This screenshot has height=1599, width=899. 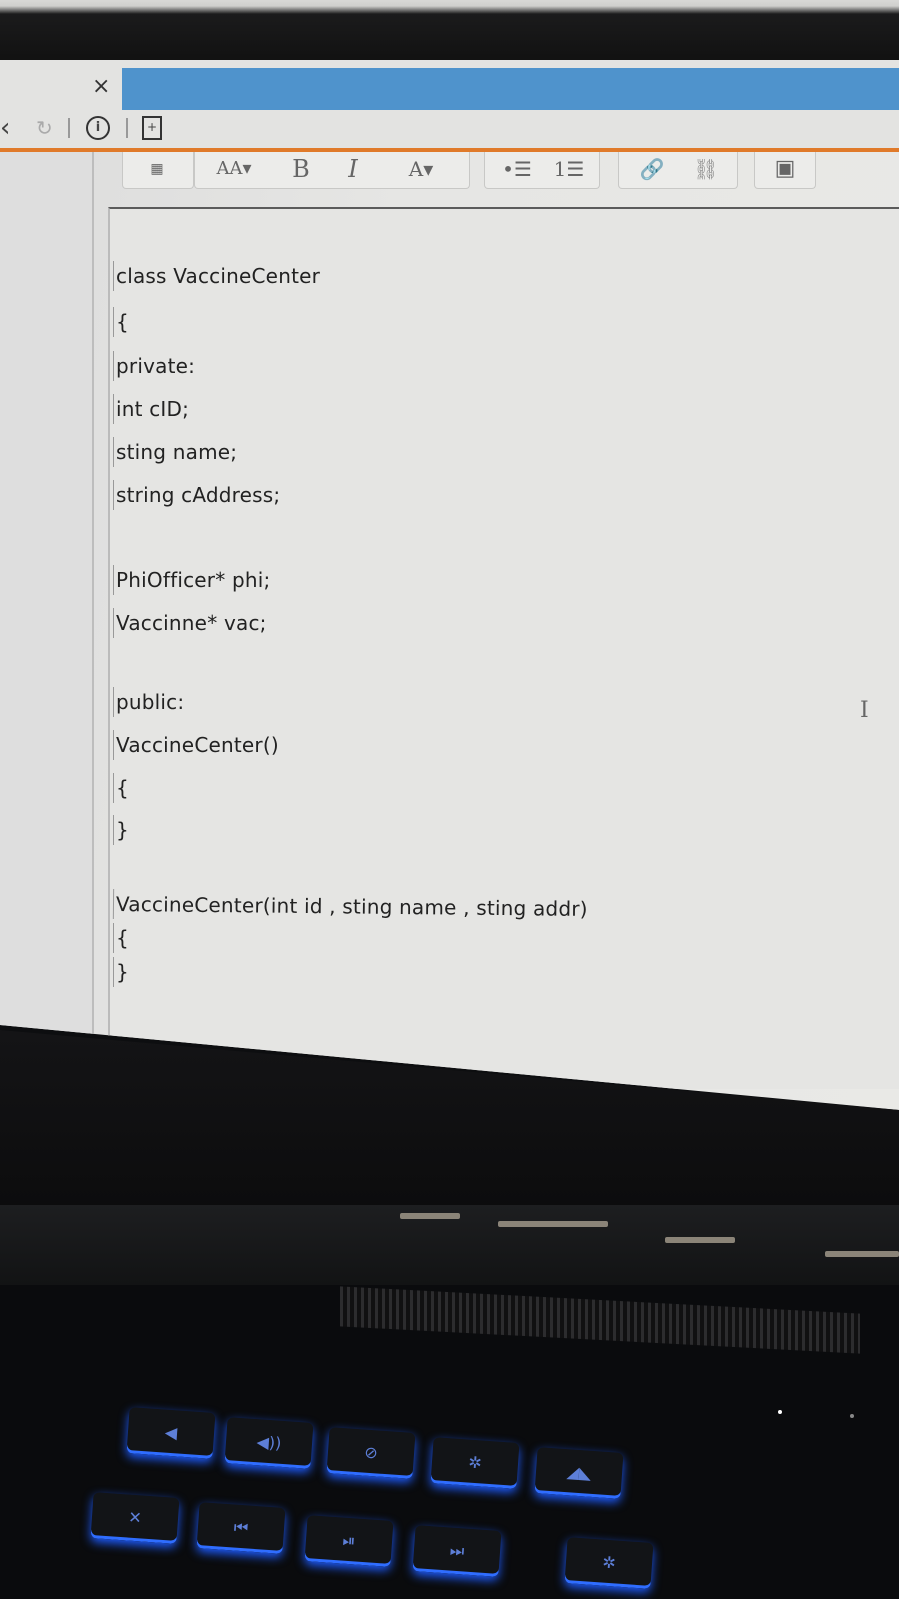 I want to click on italic-button: I, so click(x=353, y=169).